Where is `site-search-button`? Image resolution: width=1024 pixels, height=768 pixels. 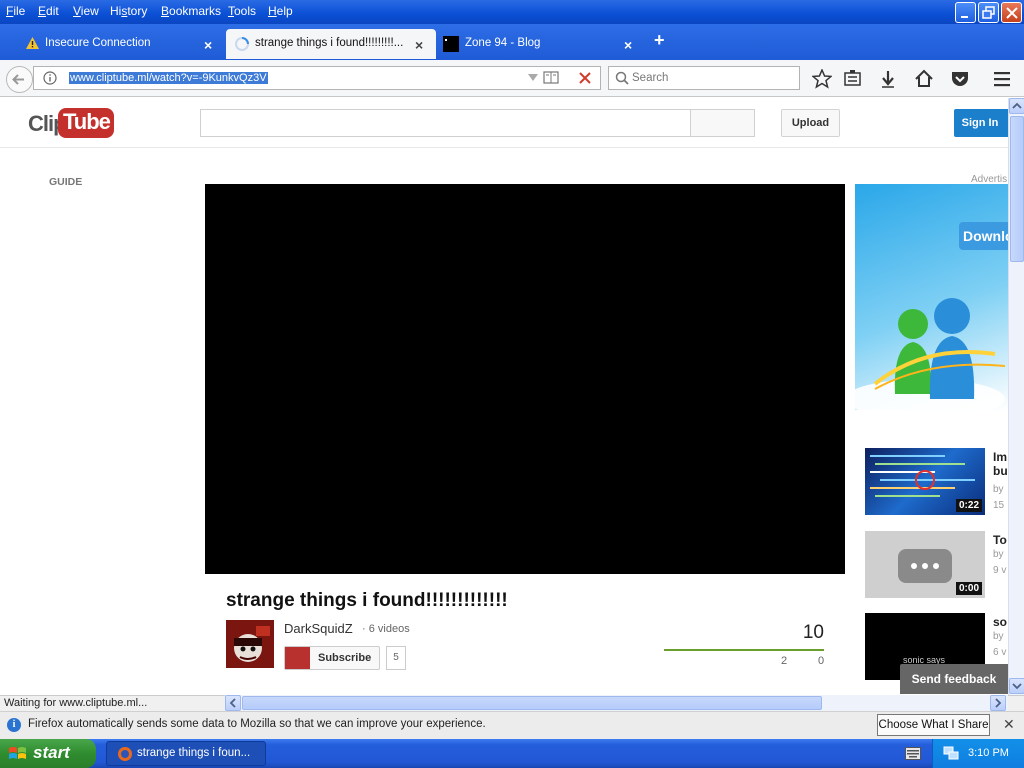 site-search-button is located at coordinates (722, 123).